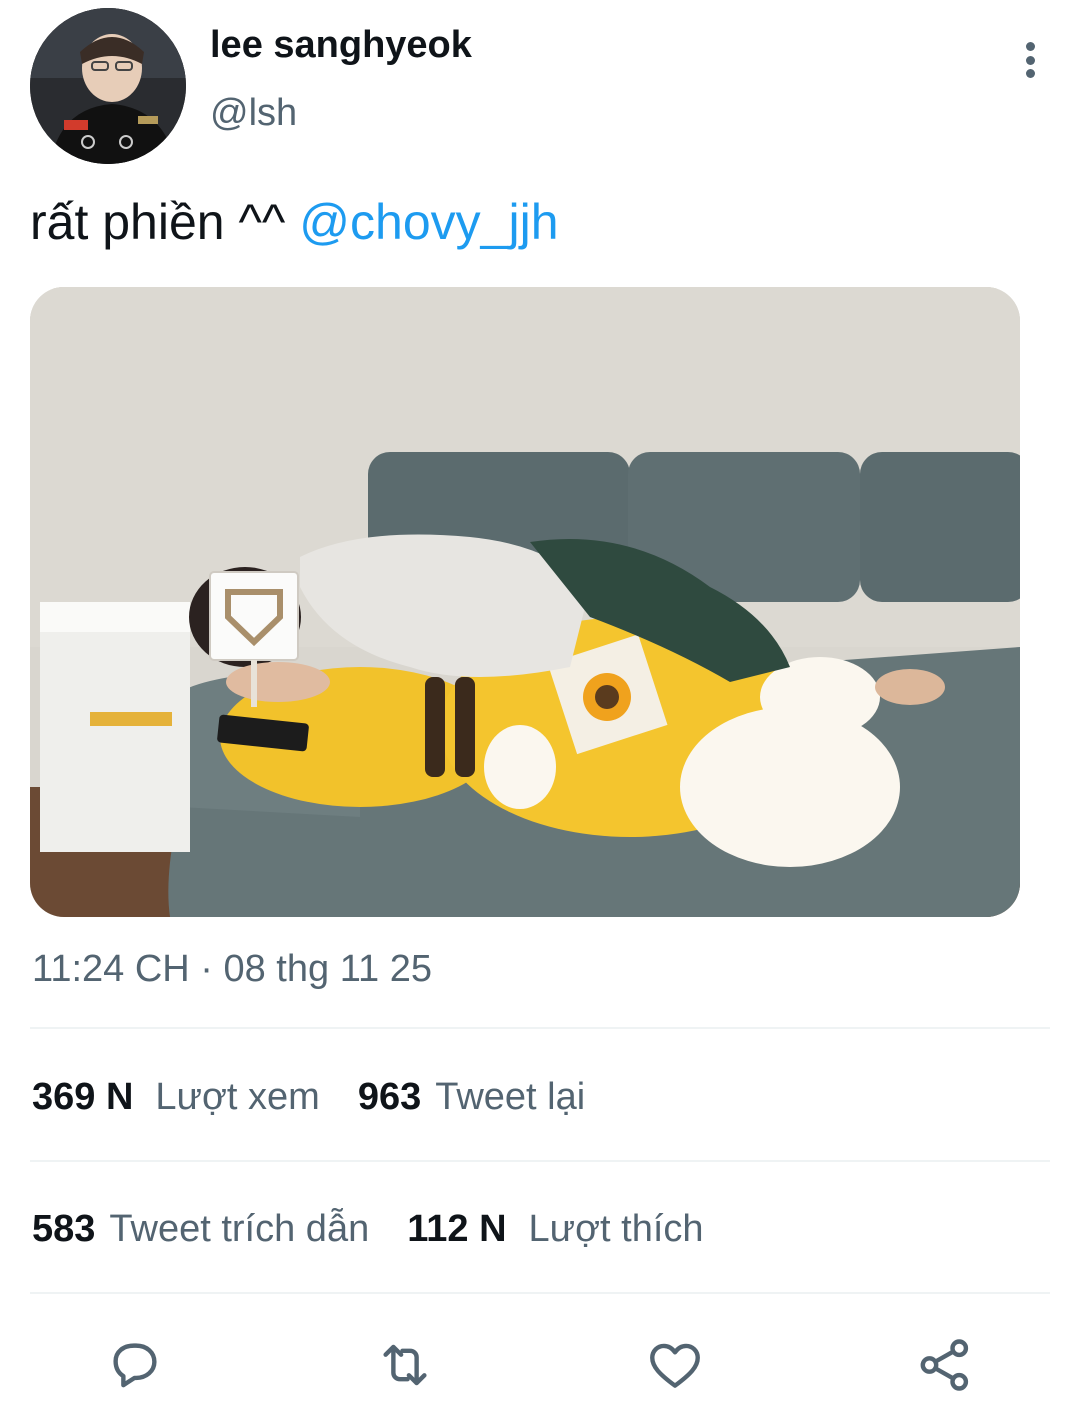 The width and height of the screenshot is (1080, 1425). Describe the element at coordinates (428, 222) in the screenshot. I see `mention-link: @chovy_jjh` at that location.